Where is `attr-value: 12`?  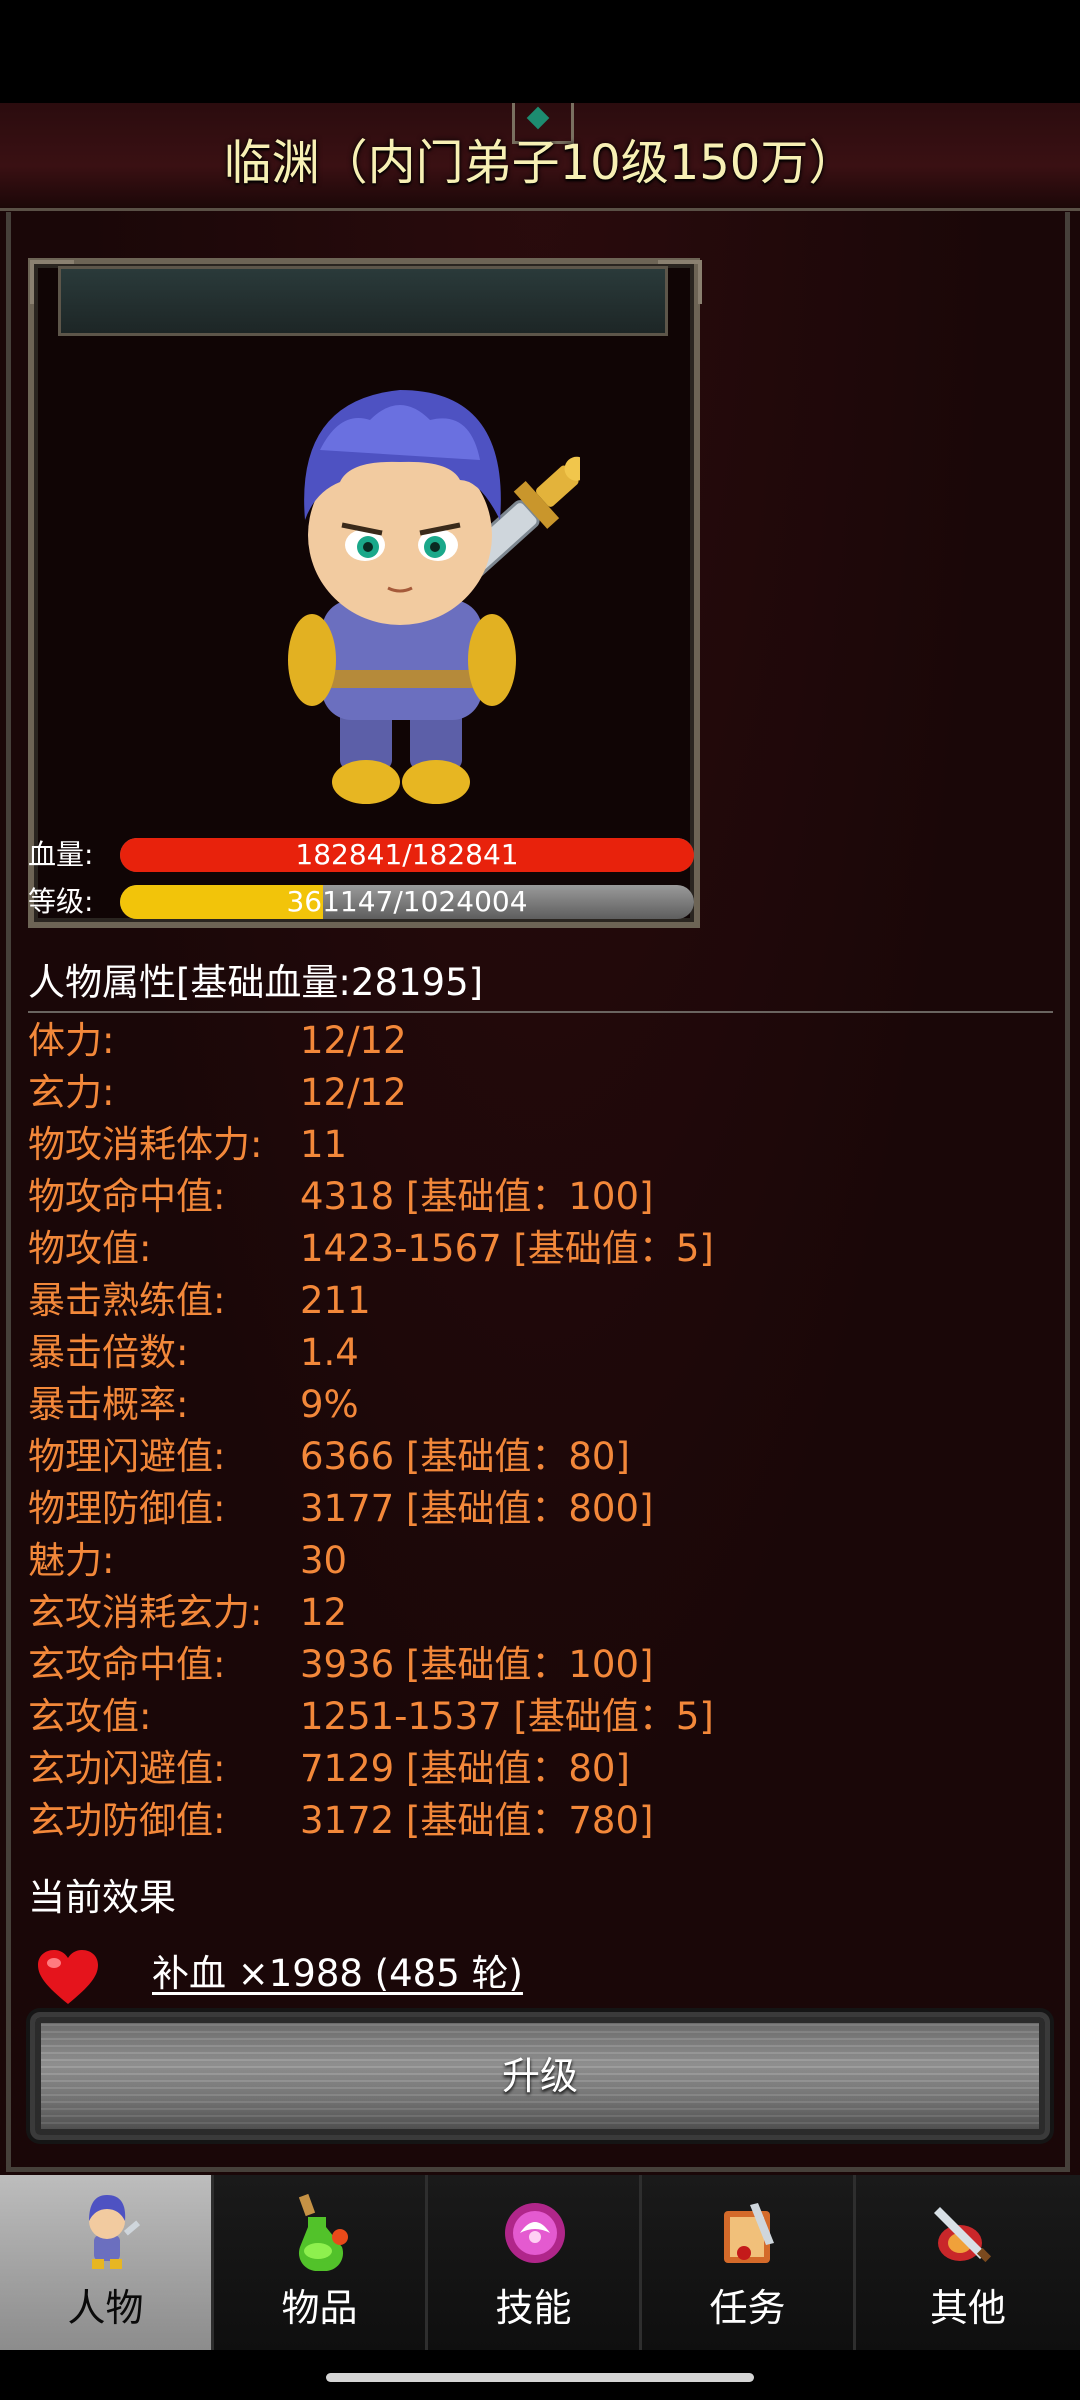
attr-value: 12 is located at coordinates (324, 1612).